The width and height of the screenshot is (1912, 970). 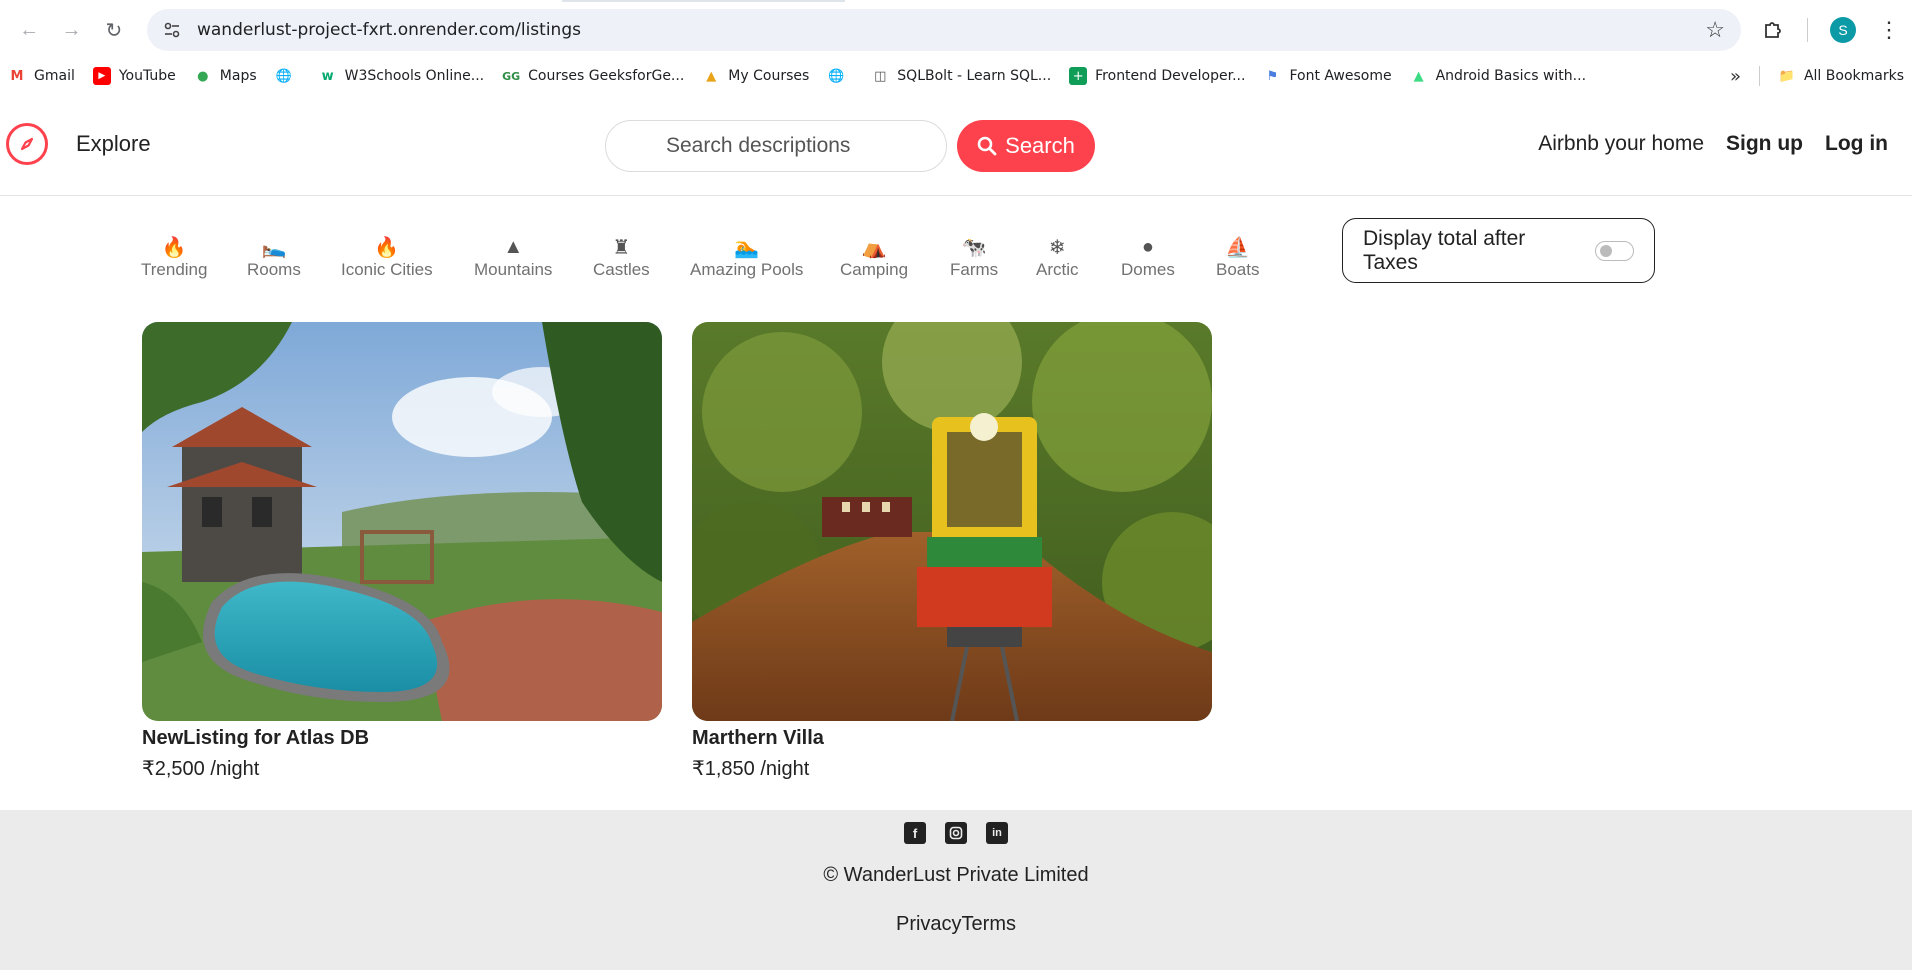 I want to click on filter-label: Arctic, so click(x=1057, y=269).